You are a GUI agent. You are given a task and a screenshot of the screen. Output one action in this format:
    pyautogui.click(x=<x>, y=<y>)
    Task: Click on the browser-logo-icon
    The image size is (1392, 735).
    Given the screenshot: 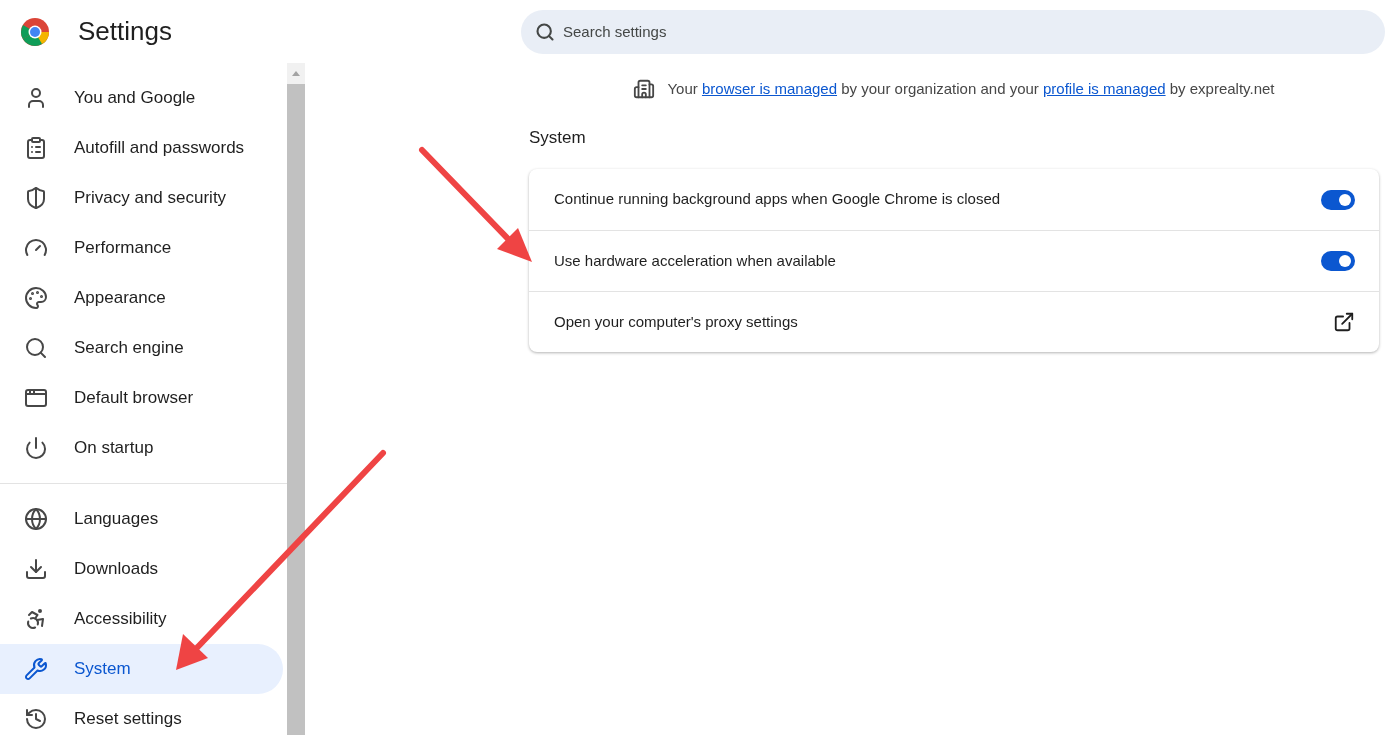 What is the action you would take?
    pyautogui.click(x=35, y=31)
    